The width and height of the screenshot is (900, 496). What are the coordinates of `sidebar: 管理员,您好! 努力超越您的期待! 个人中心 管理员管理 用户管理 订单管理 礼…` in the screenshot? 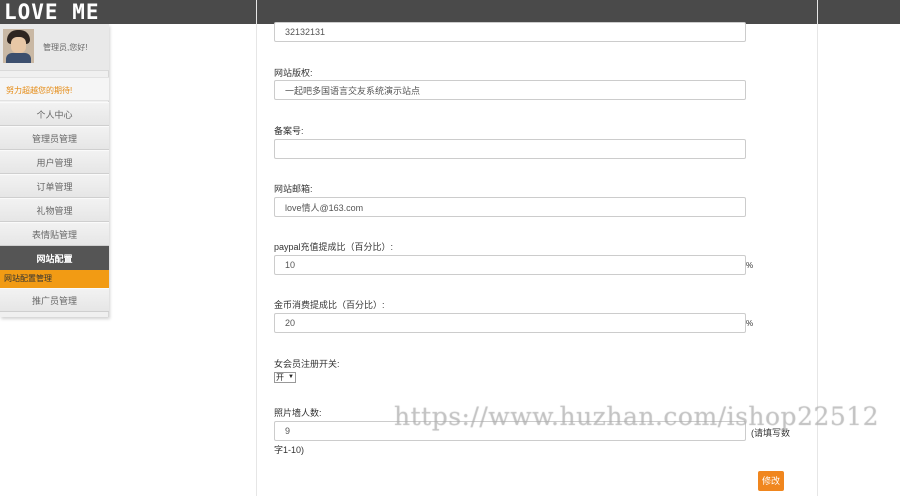 It's located at (54, 170).